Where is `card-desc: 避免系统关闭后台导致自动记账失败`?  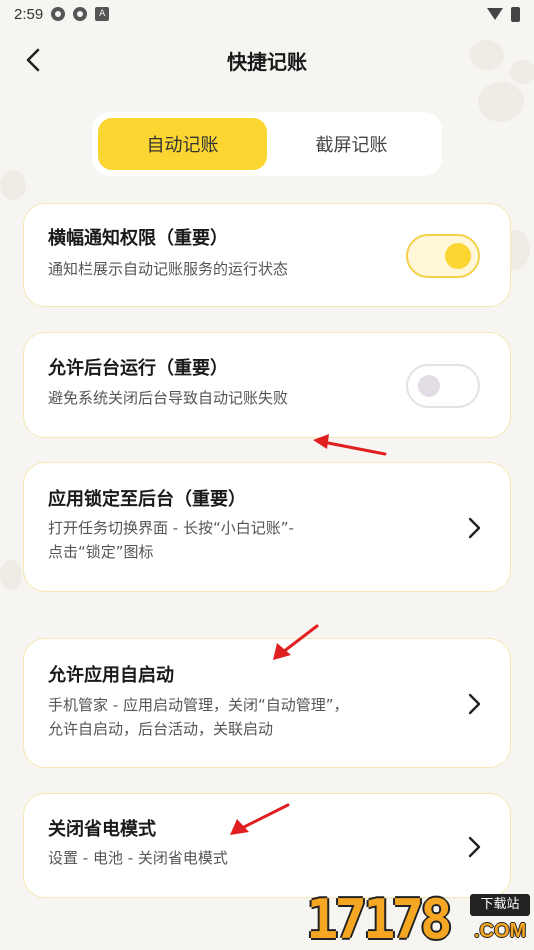 card-desc: 避免系统关闭后台导致自动记账失败 is located at coordinates (168, 398).